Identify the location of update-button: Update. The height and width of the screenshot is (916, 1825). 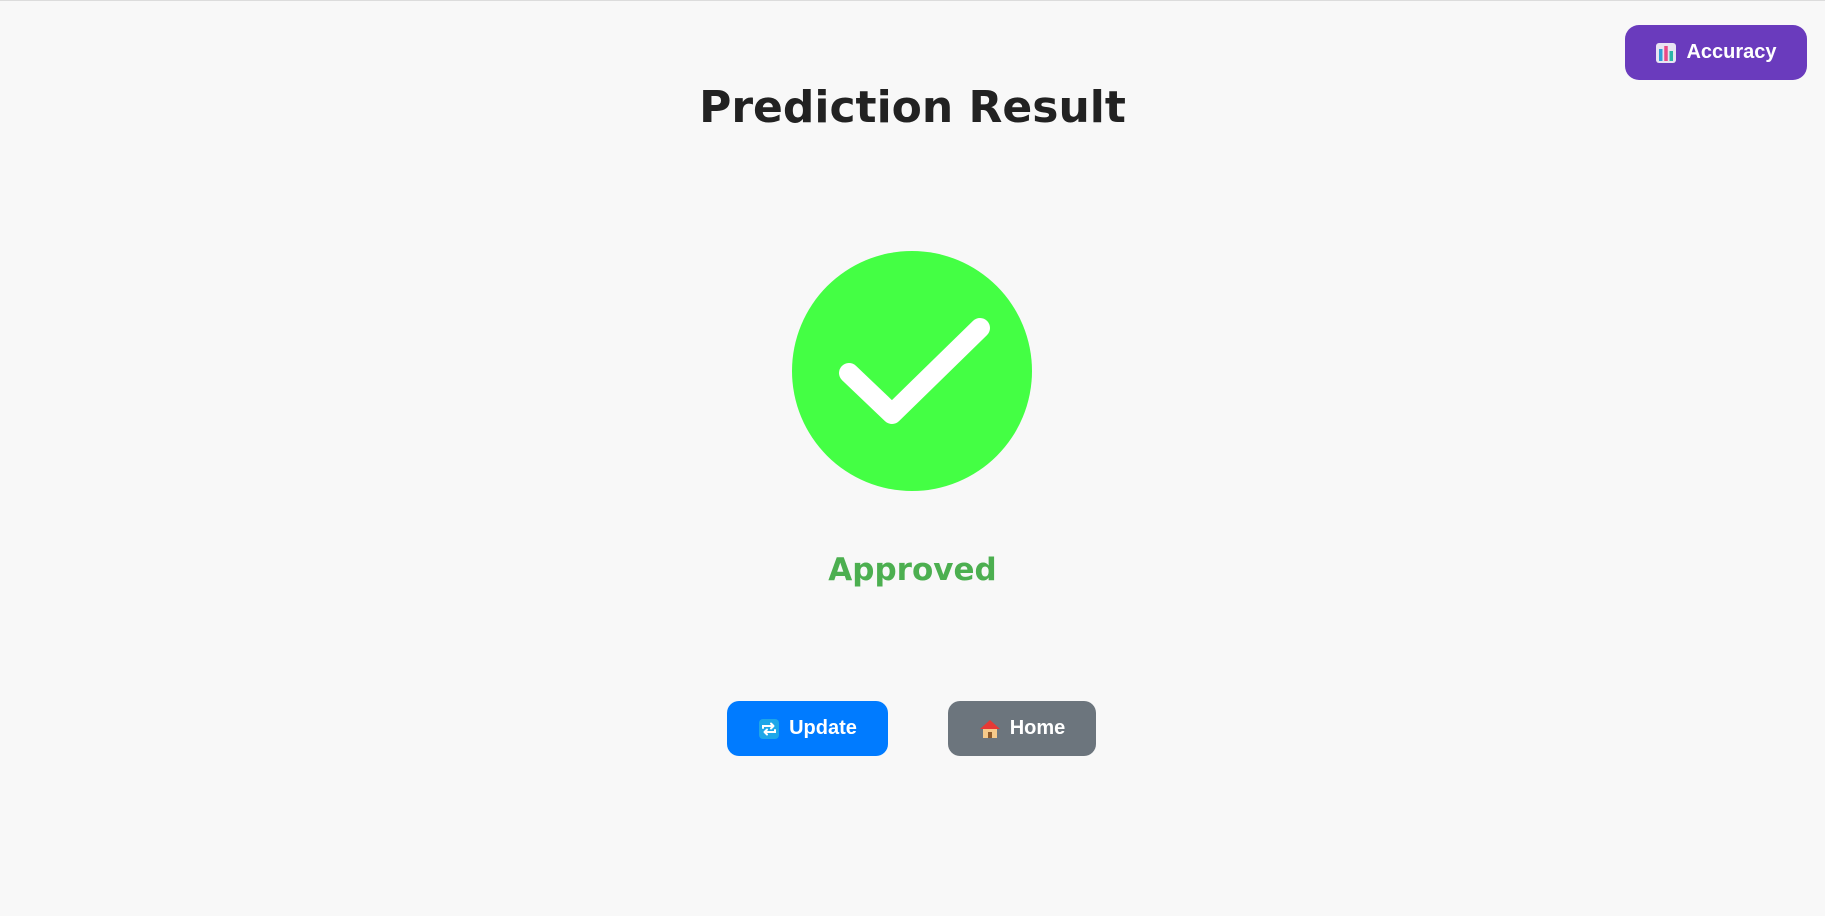
(807, 728).